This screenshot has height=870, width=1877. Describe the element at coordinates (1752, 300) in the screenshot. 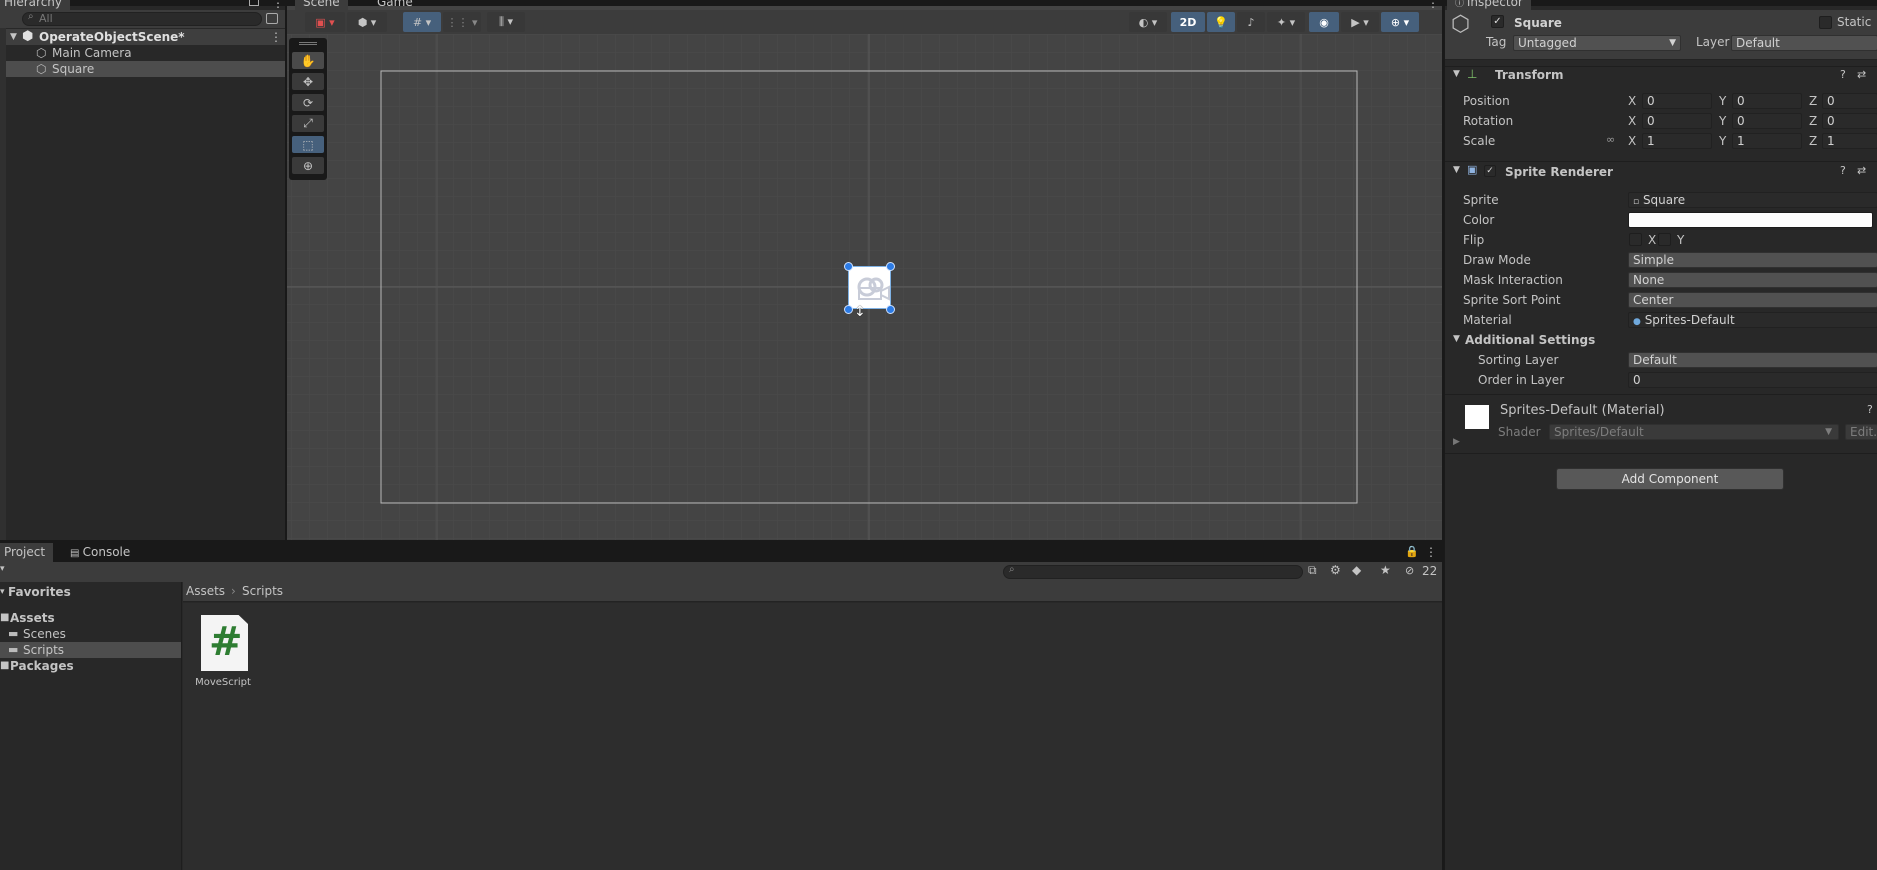

I see `sprite-sort-point-dropdown: Center` at that location.